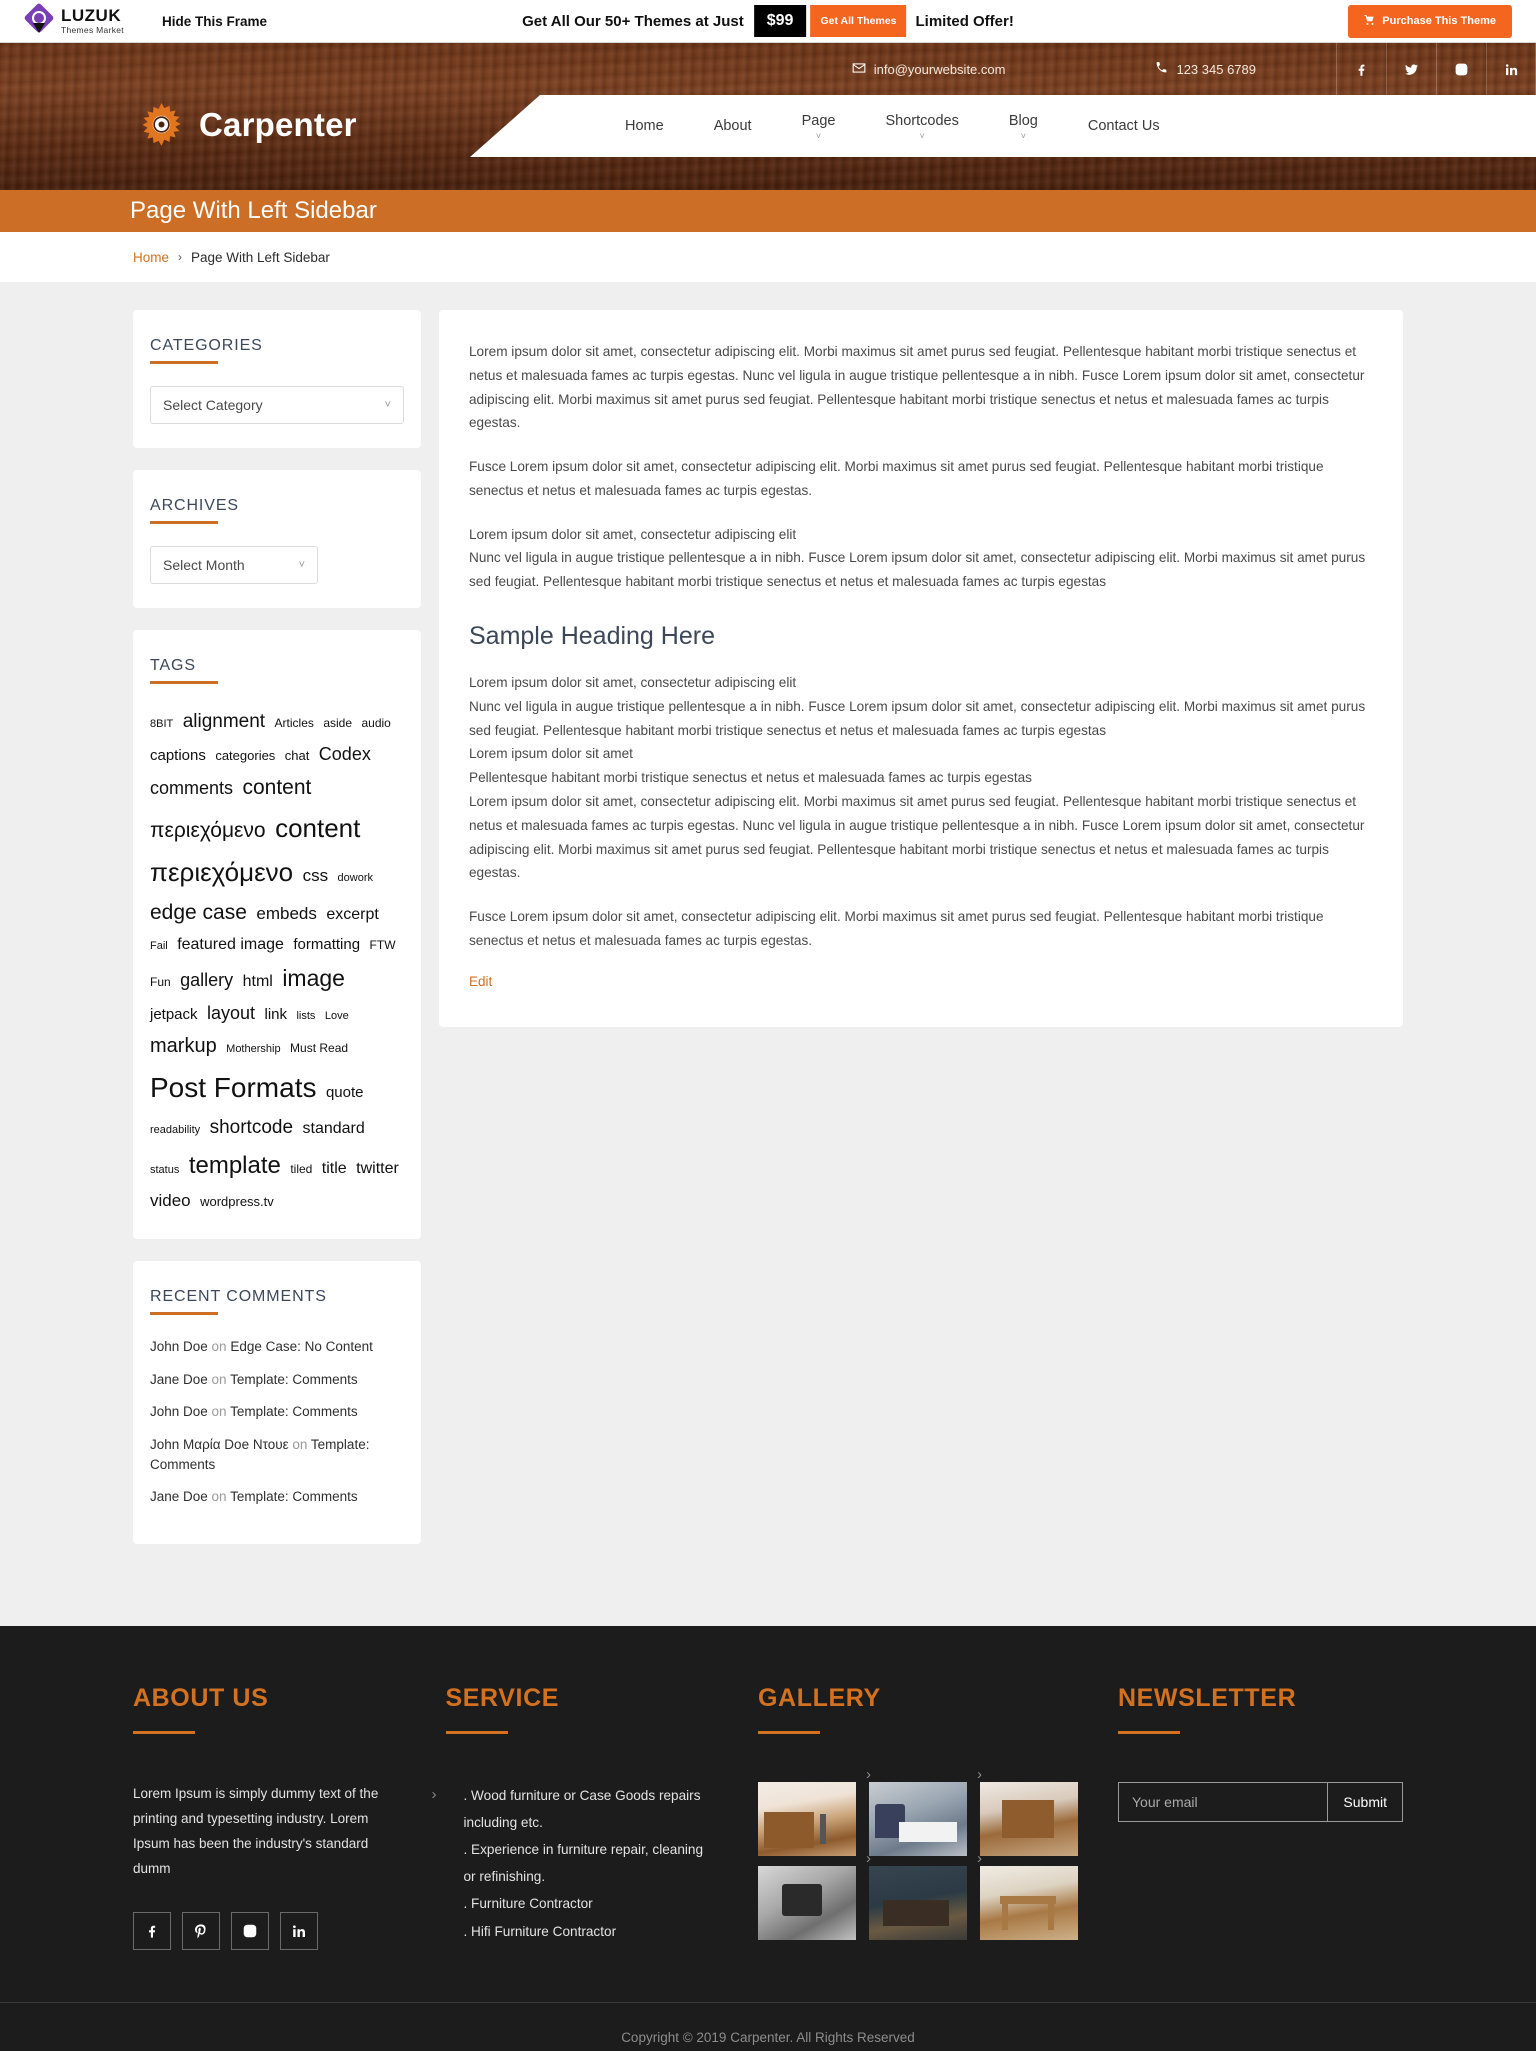 This screenshot has height=2051, width=1536. I want to click on tag-link: jetpack, so click(174, 1014).